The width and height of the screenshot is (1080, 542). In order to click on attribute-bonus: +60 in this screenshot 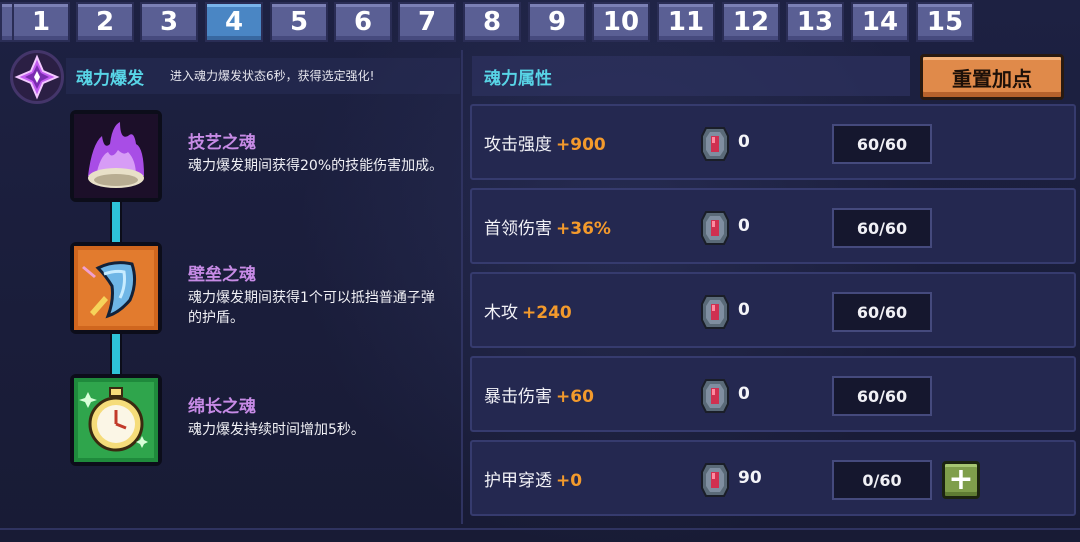, I will do `click(575, 397)`.